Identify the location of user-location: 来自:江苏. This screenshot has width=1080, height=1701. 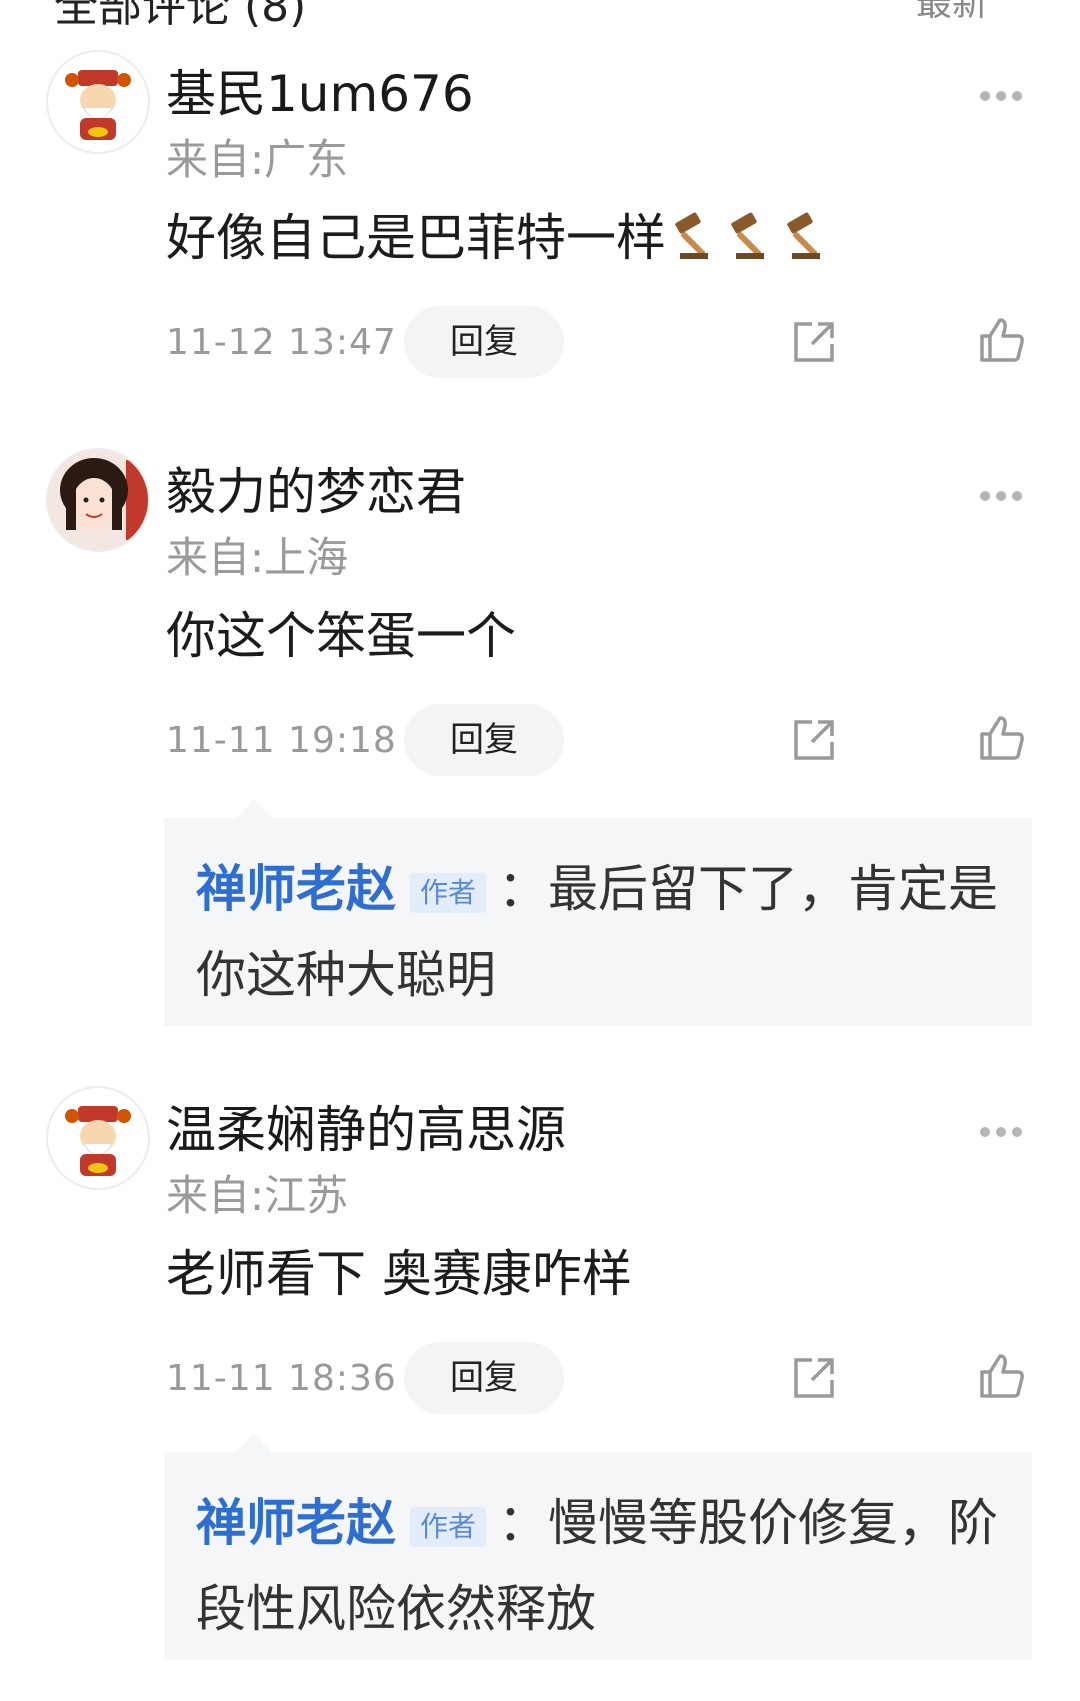
(257, 1195).